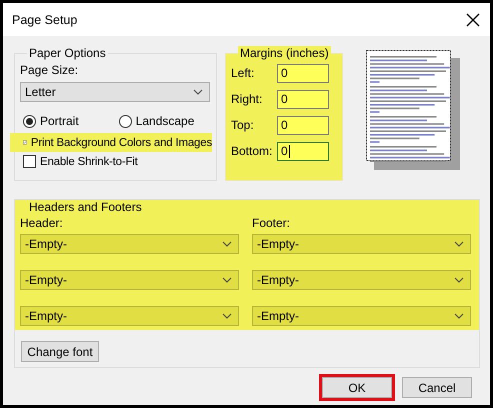 The width and height of the screenshot is (493, 408). I want to click on dialog-button: OK, so click(357, 387).